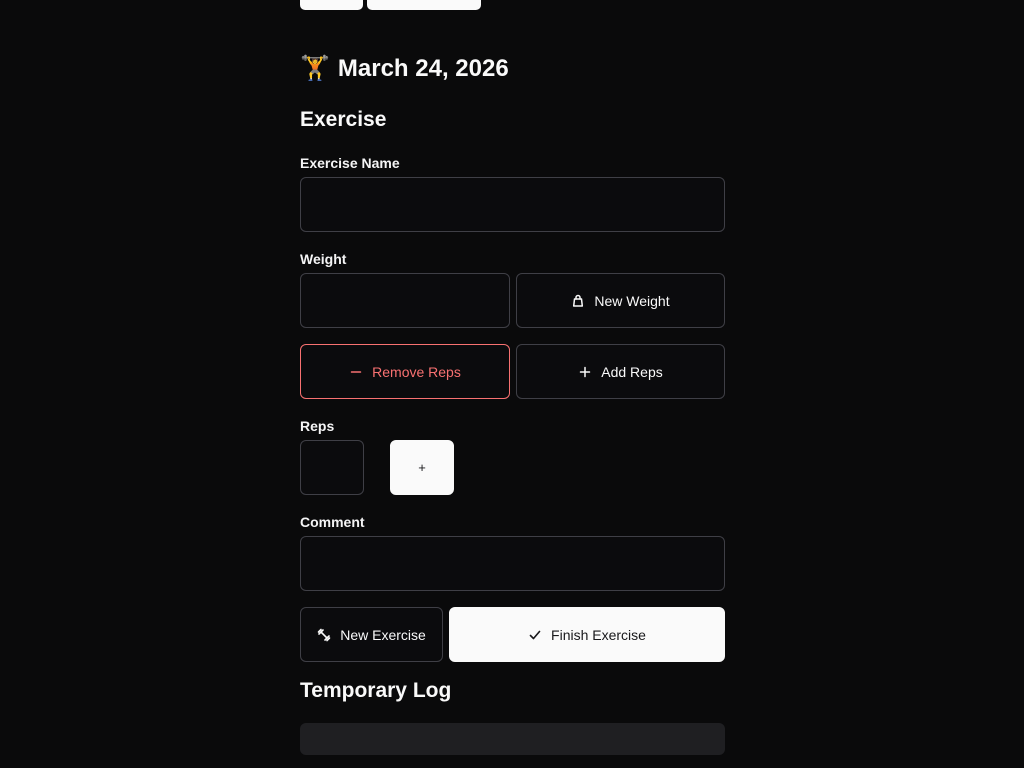  Describe the element at coordinates (632, 371) in the screenshot. I see `add-reps-label: Add Reps` at that location.